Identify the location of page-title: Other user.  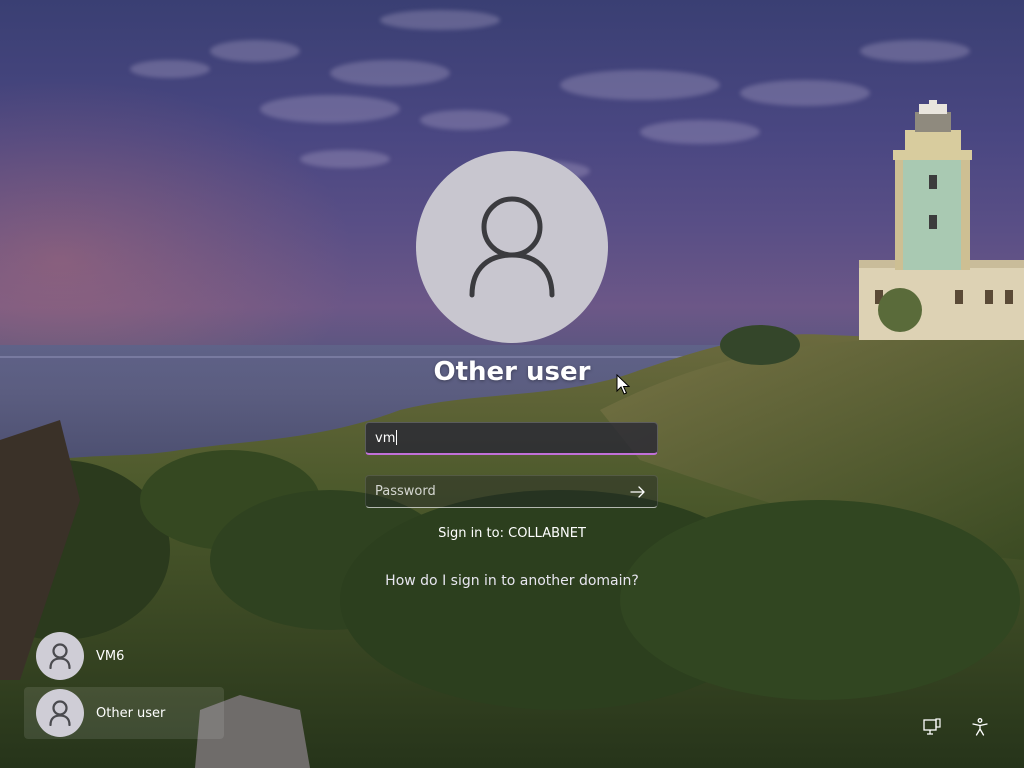
(512, 372).